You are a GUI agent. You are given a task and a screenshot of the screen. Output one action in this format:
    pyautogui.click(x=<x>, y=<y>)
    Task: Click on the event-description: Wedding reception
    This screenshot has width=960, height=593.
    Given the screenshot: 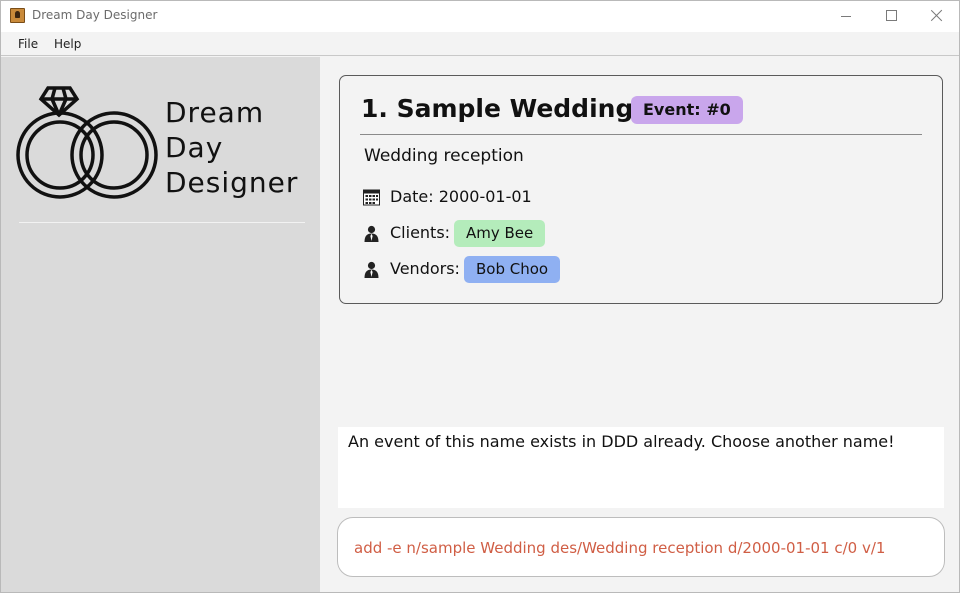 What is the action you would take?
    pyautogui.click(x=444, y=156)
    